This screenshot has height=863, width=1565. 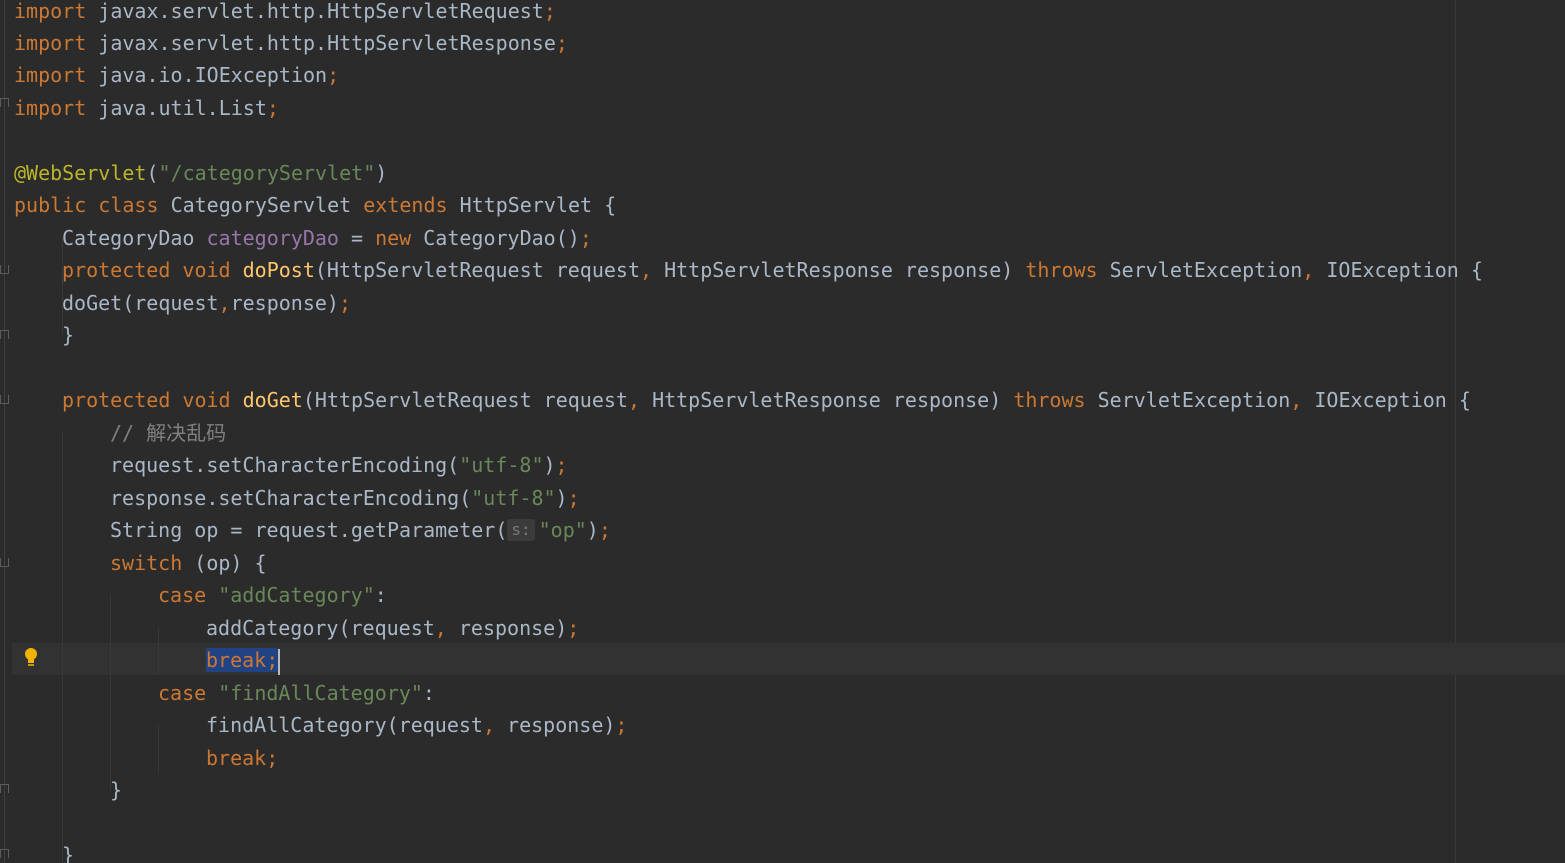 What do you see at coordinates (285, 465) in the screenshot?
I see `method-call: request.setCharacterEncoding(` at bounding box center [285, 465].